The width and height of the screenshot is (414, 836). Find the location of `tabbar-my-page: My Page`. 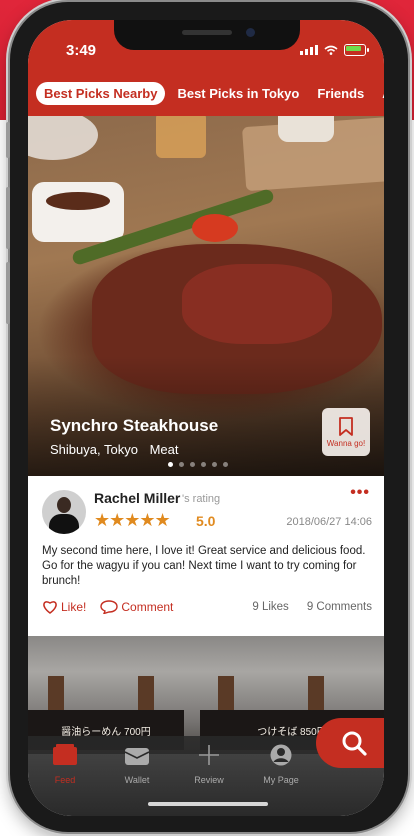

tabbar-my-page: My Page is located at coordinates (281, 764).